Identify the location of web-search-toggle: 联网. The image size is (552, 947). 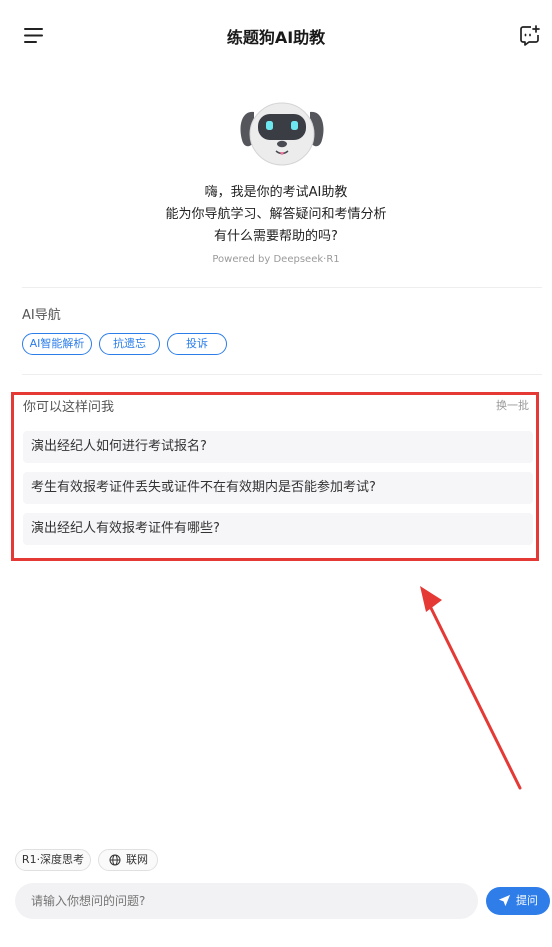
(128, 860).